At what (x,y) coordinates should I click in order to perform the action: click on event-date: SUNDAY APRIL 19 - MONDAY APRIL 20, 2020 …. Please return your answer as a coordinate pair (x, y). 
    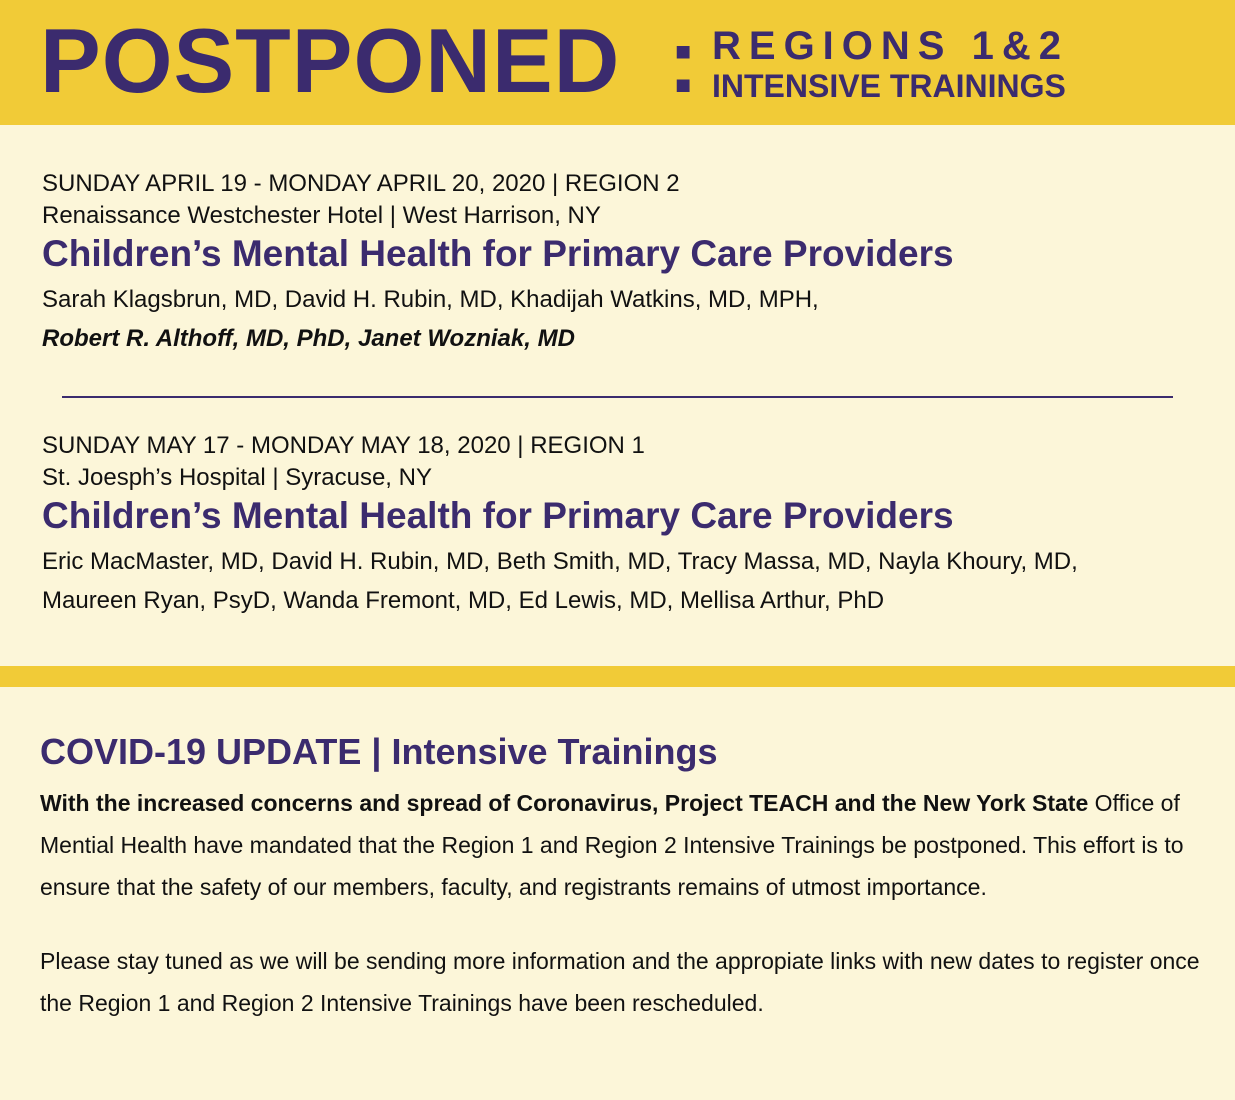
    Looking at the image, I should click on (361, 183).